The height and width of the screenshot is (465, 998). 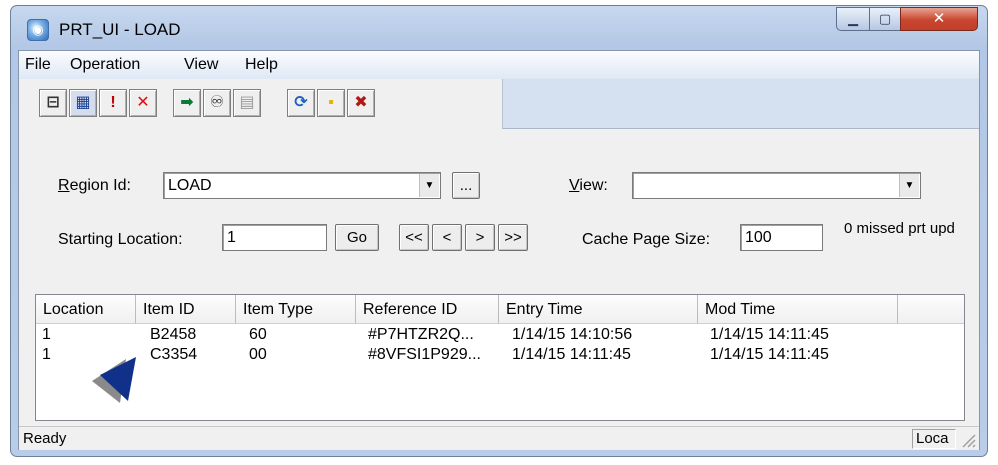 What do you see at coordinates (105, 65) in the screenshot?
I see `menu-operation: Operation` at bounding box center [105, 65].